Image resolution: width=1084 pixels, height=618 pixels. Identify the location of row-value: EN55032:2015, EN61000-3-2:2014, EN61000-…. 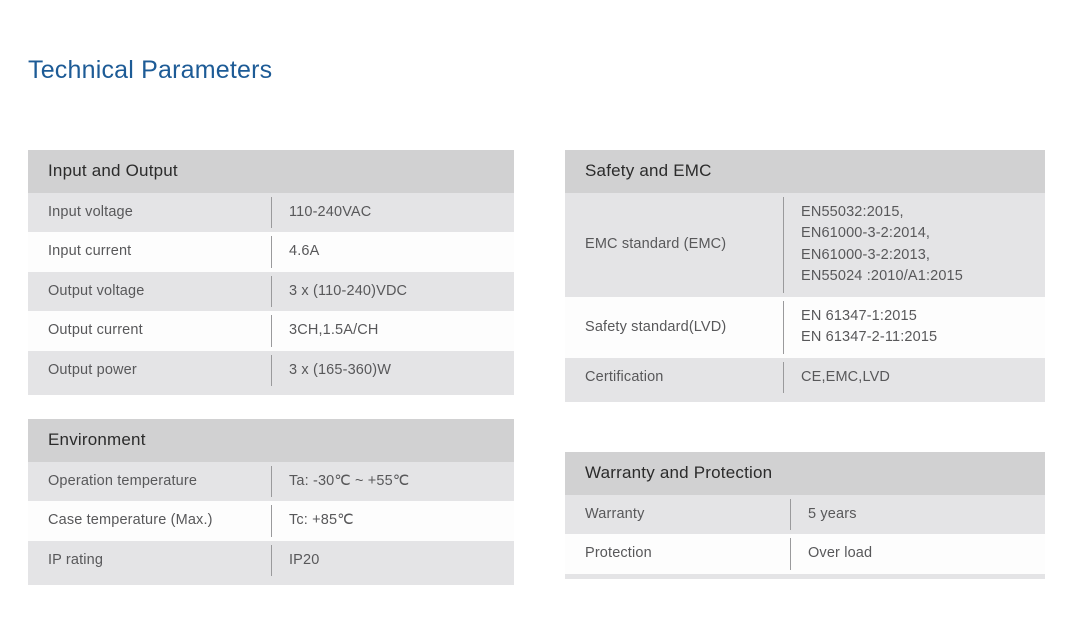
(914, 245).